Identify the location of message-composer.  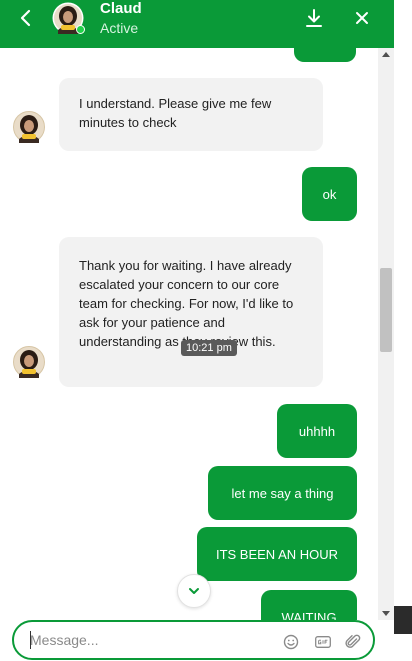
(193, 640).